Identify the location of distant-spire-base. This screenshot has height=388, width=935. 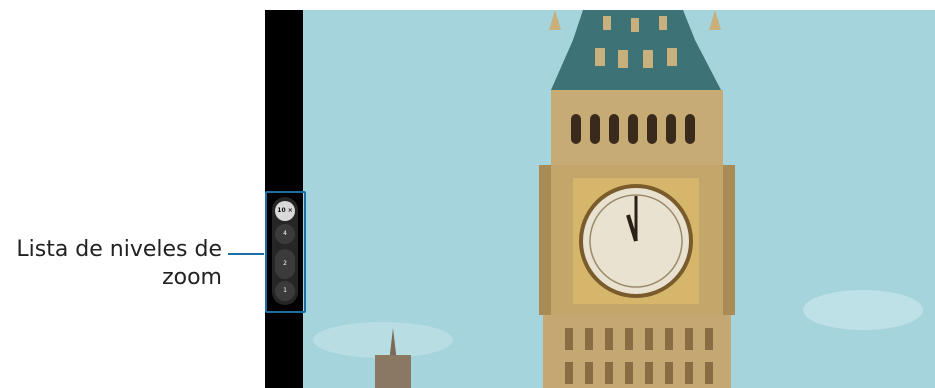
(393, 371).